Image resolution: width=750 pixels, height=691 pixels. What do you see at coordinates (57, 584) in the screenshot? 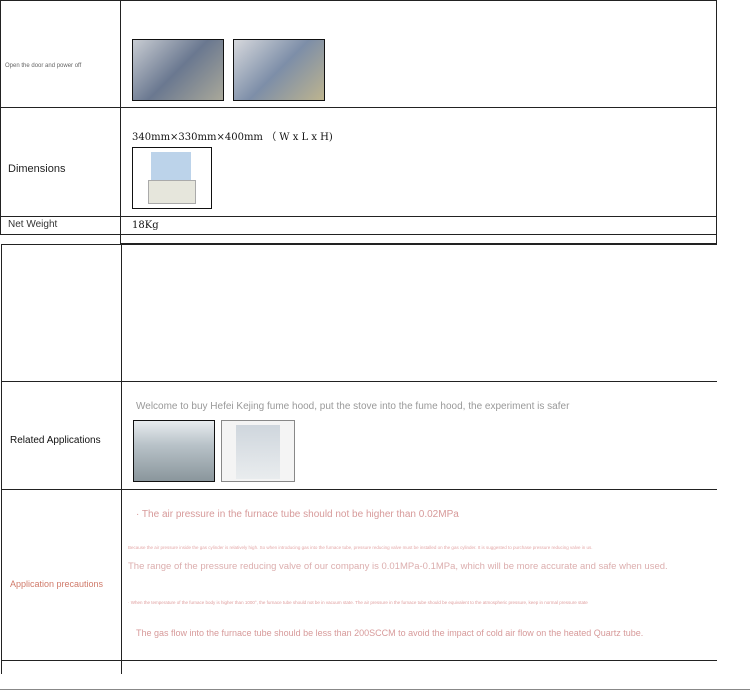
I see `row-label-application-precautions: Application precautions` at bounding box center [57, 584].